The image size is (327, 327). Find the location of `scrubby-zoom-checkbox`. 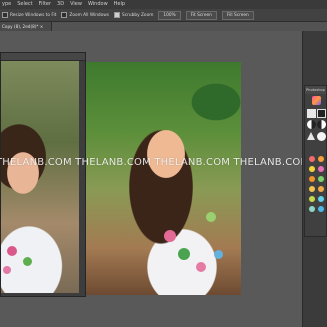

scrubby-zoom-checkbox is located at coordinates (117, 15).